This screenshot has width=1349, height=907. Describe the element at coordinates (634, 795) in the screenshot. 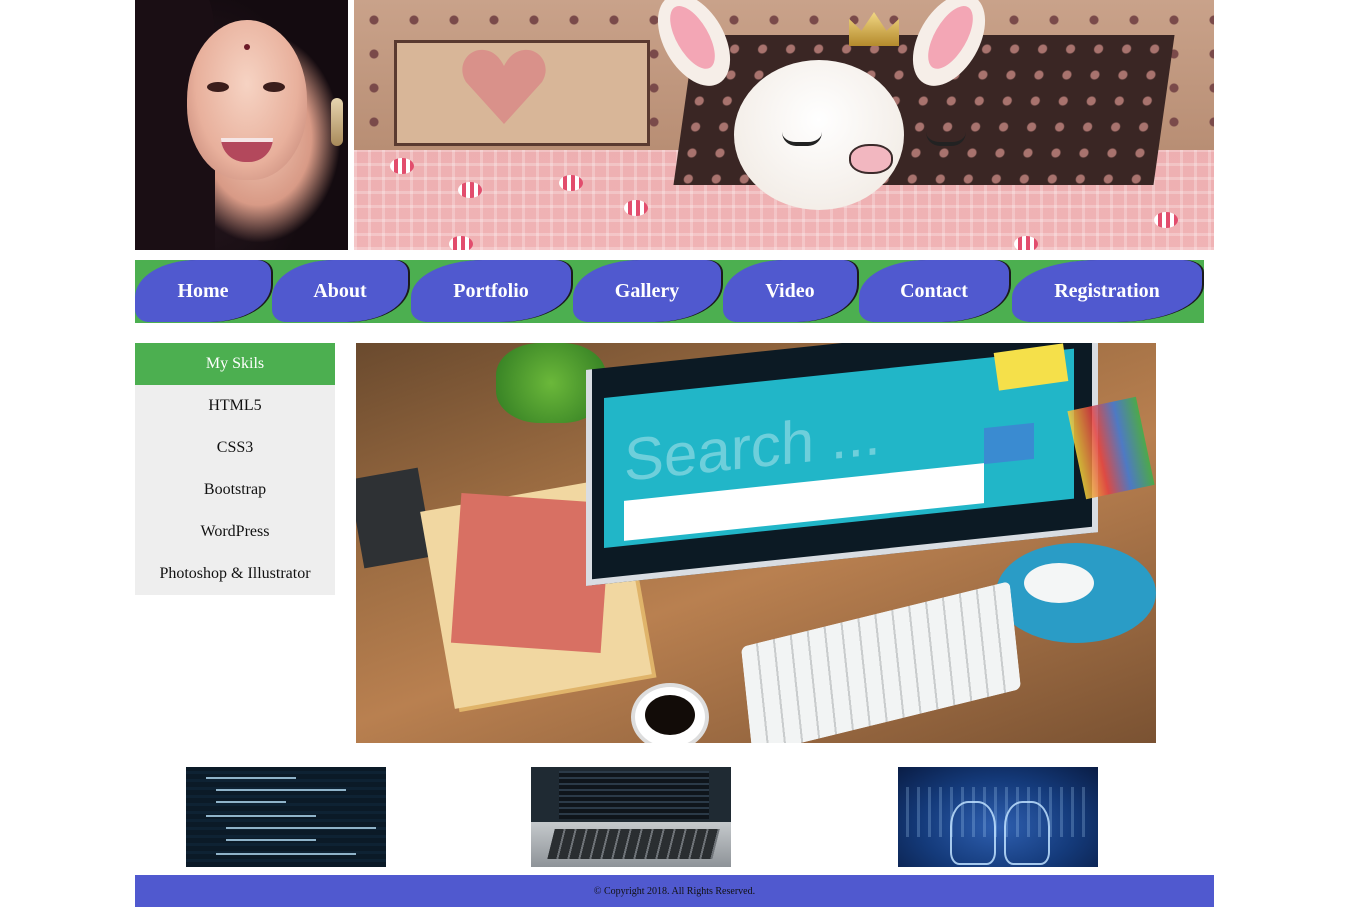

I see `laptop-screen` at that location.